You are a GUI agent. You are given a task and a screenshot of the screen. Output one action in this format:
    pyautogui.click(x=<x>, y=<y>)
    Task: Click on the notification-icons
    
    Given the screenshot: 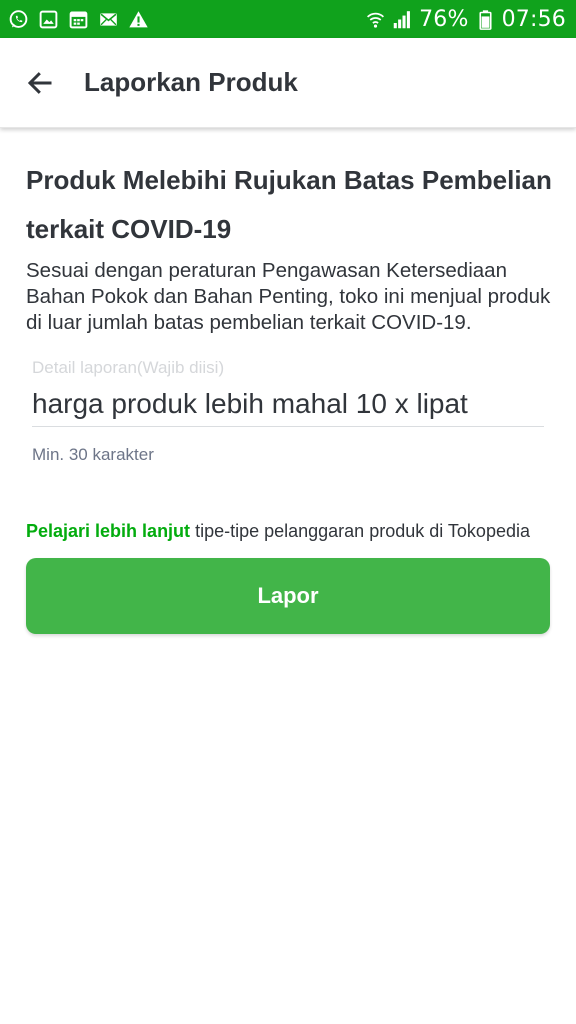 What is the action you would take?
    pyautogui.click(x=78, y=19)
    